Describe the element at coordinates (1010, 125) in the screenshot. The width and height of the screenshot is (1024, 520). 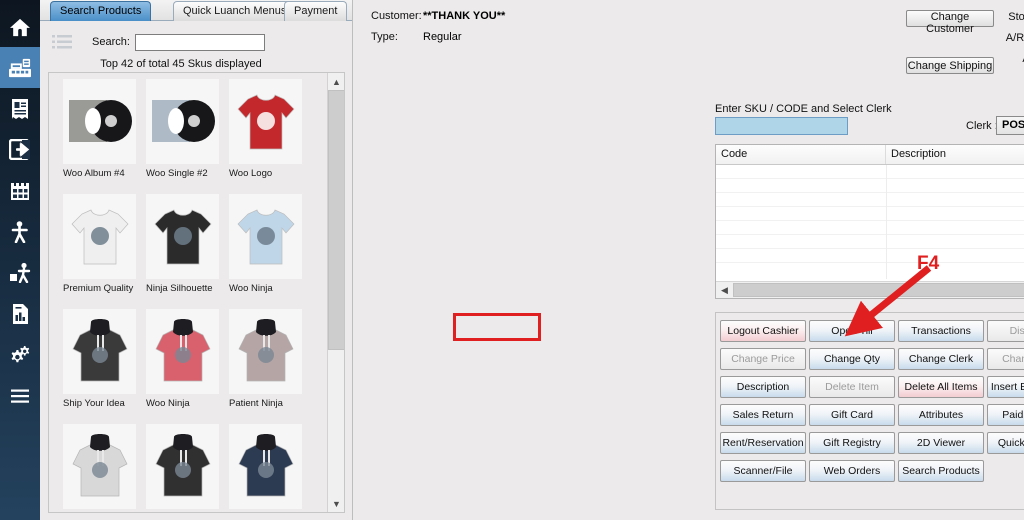
I see `clerk-select: POSSA` at that location.